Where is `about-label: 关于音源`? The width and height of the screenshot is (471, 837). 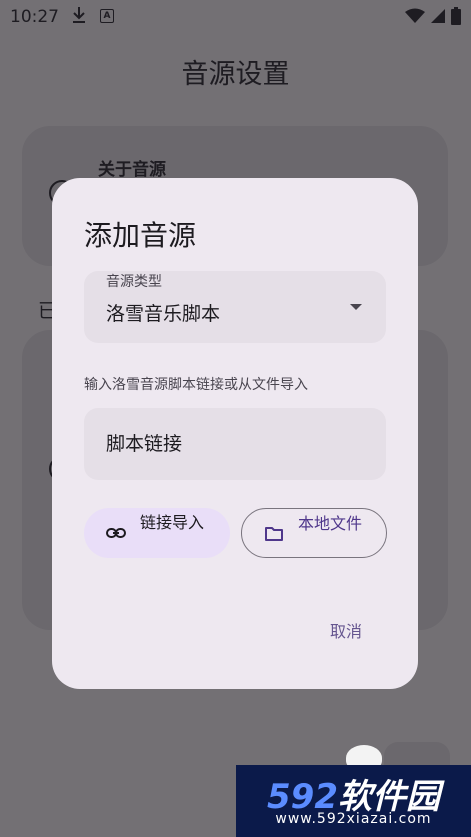 about-label: 关于音源 is located at coordinates (132, 170).